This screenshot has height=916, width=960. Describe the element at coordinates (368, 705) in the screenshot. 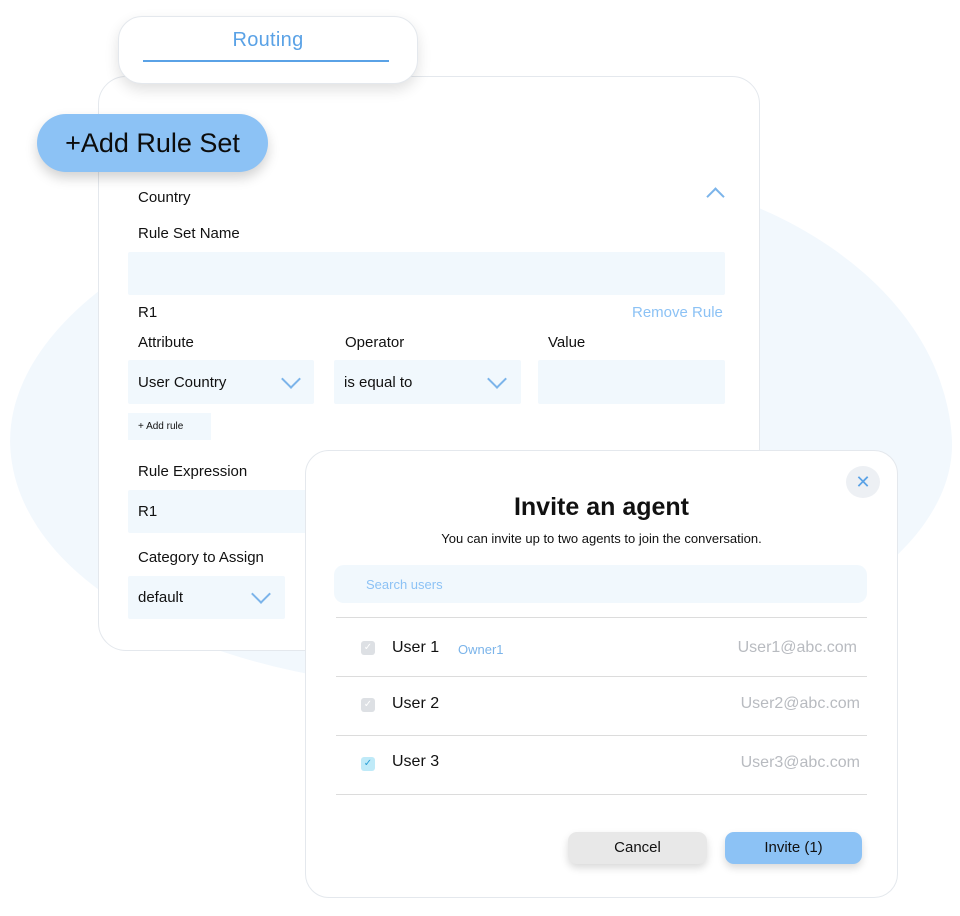

I see `user-2-checkbox: ✓` at that location.